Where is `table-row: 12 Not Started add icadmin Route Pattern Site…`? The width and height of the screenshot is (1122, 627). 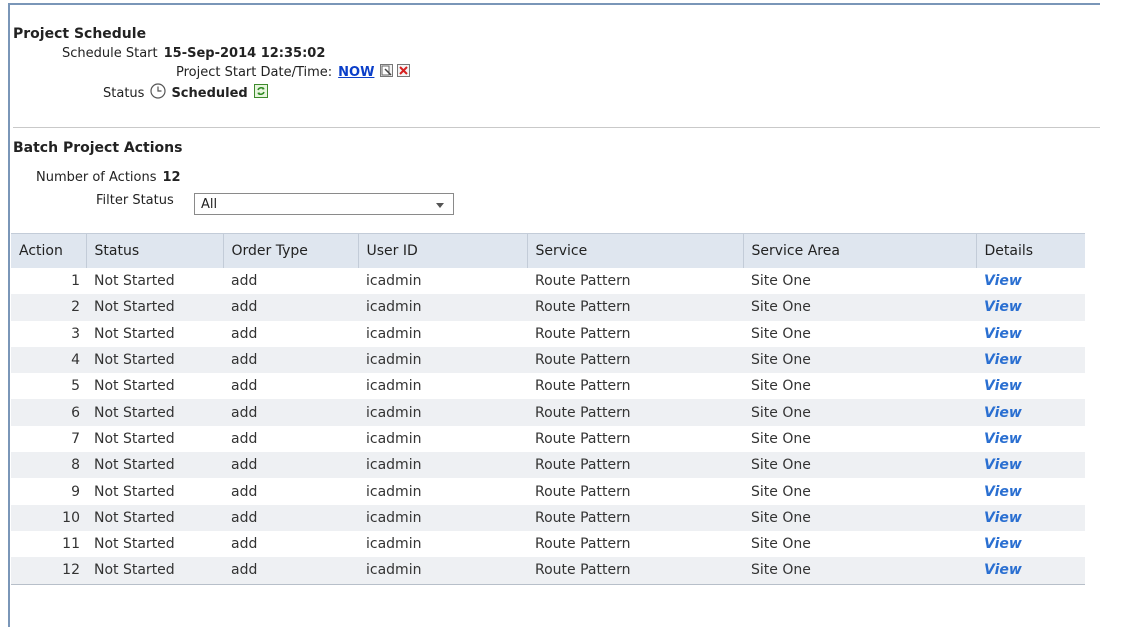 table-row: 12 Not Started add icadmin Route Pattern Site… is located at coordinates (548, 571).